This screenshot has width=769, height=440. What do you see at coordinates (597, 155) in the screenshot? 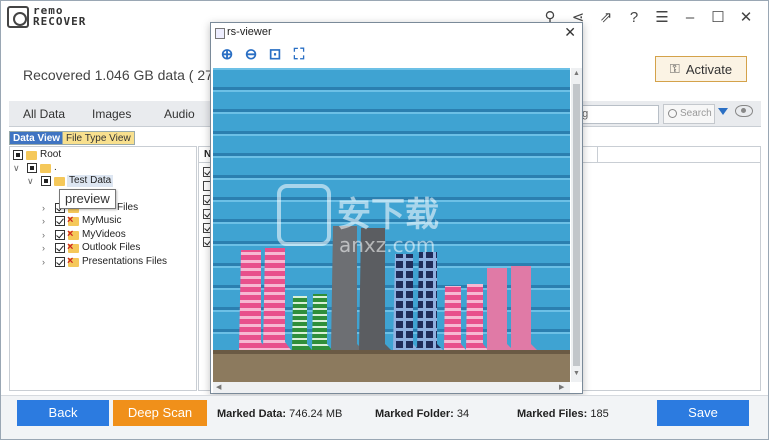
I see `column-divider` at bounding box center [597, 155].